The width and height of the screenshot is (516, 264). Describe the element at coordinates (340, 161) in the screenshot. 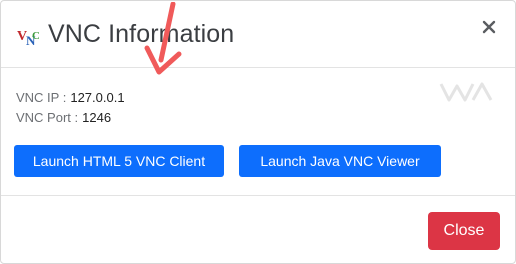

I see `launch-java-vnc-button: Launch Java VNC Viewer` at that location.